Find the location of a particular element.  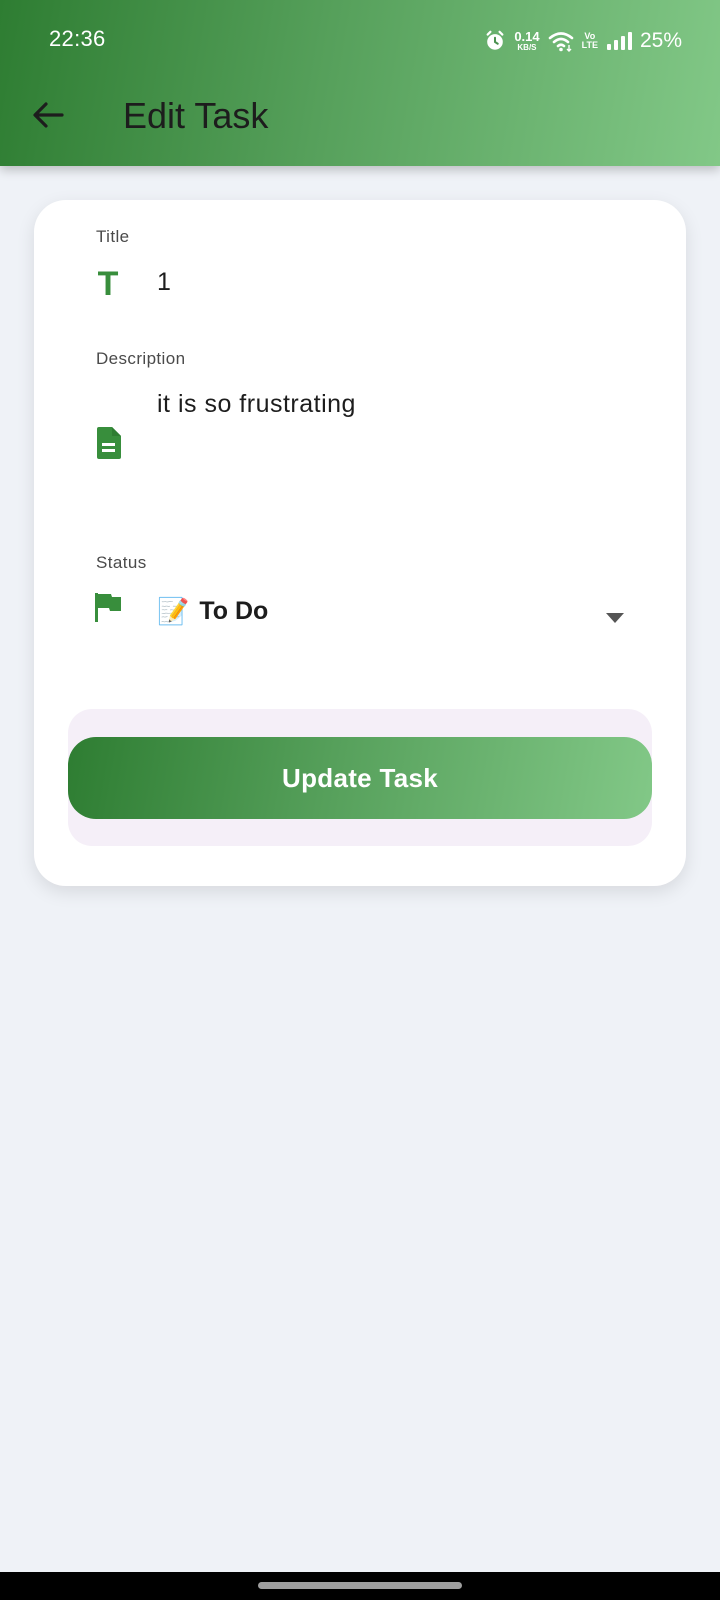

home-indicator is located at coordinates (360, 1585).